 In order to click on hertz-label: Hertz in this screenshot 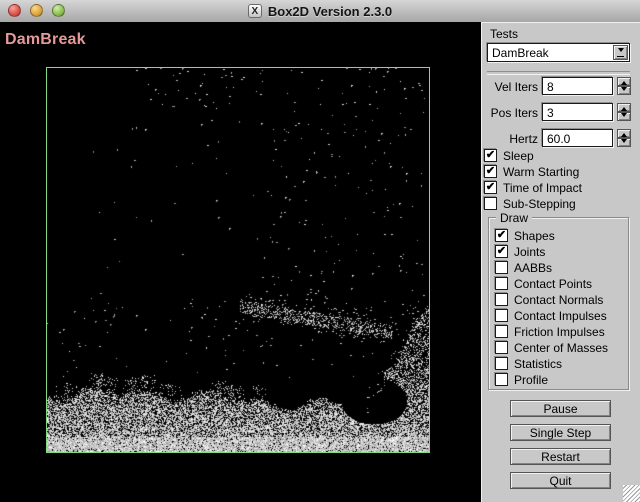, I will do `click(523, 139)`.